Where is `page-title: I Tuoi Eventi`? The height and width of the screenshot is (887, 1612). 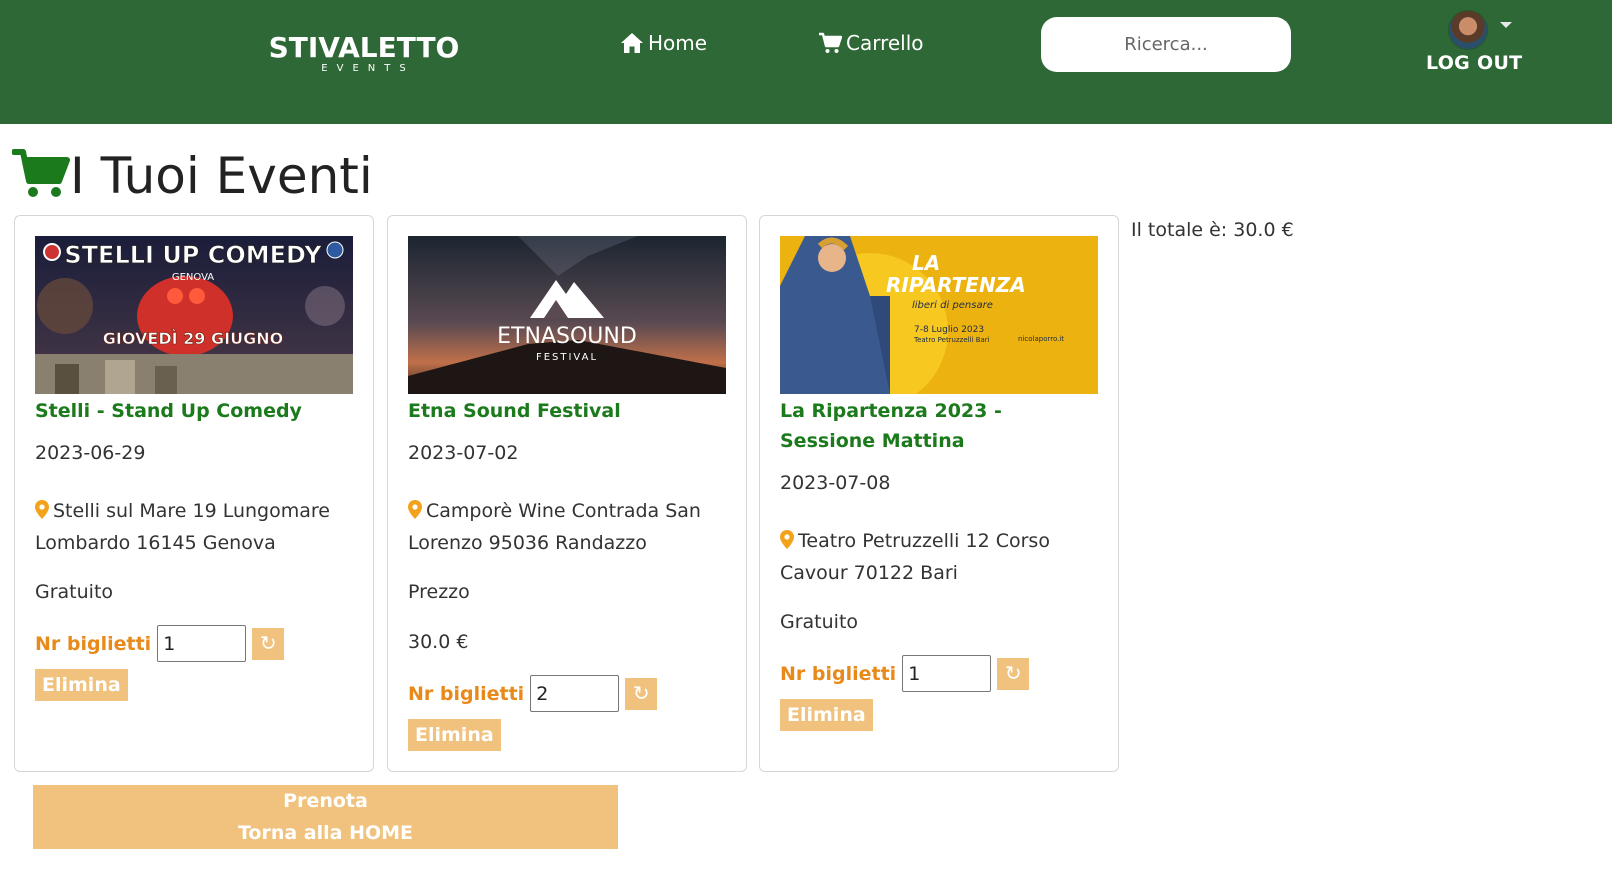 page-title: I Tuoi Eventi is located at coordinates (192, 176).